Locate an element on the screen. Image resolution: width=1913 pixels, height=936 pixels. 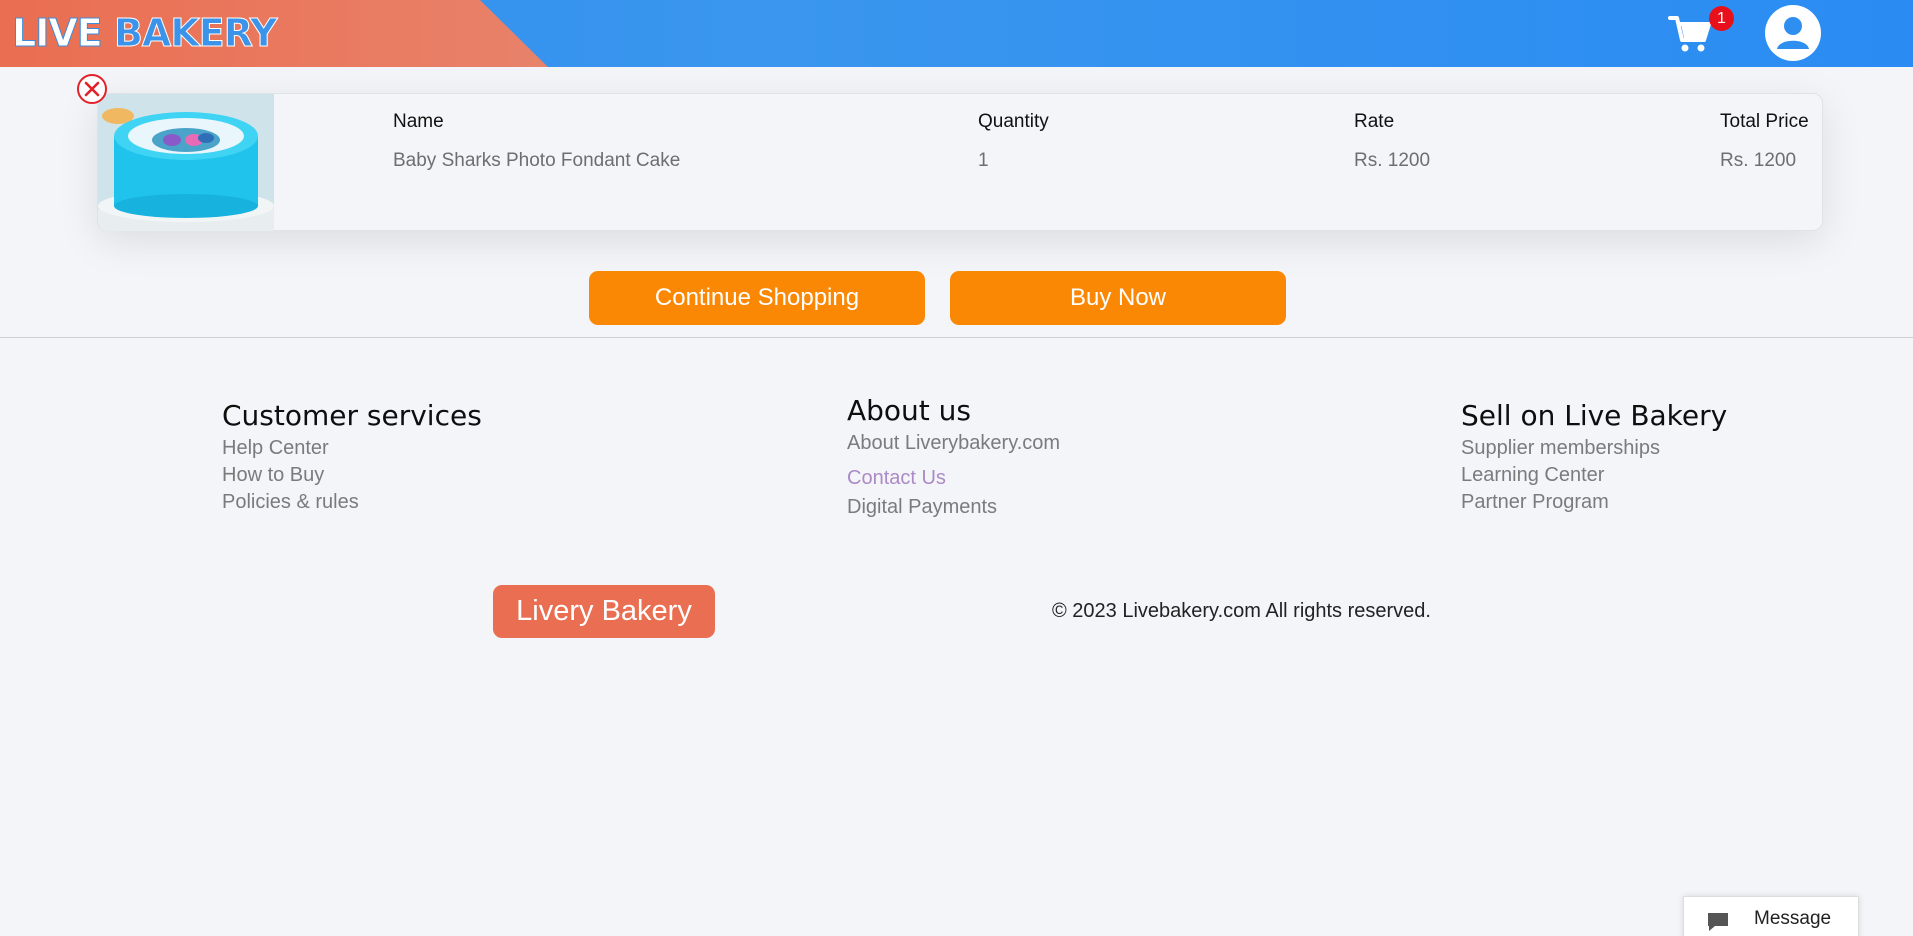
footer-link-learning-center: Learning Center is located at coordinates (1532, 475).